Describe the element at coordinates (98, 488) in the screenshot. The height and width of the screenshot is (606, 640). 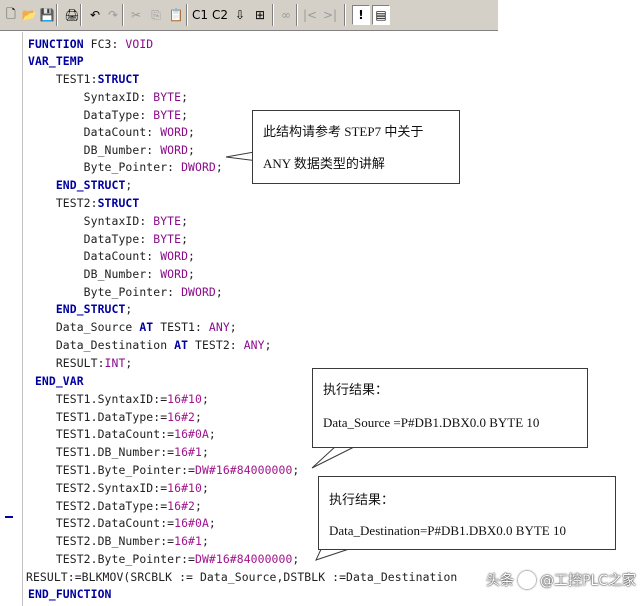
I see `code-token: TEST2.SyntaxID:=` at that location.